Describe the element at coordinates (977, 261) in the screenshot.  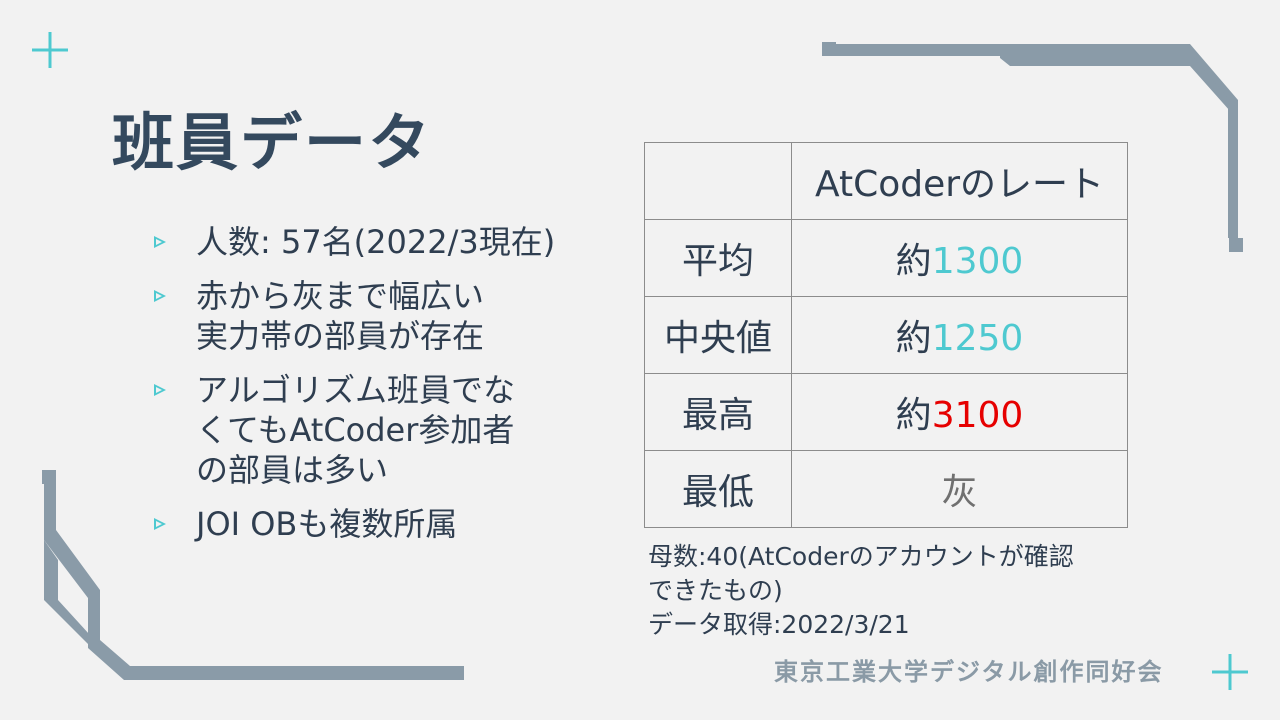
I see `rating-value: 1300` at that location.